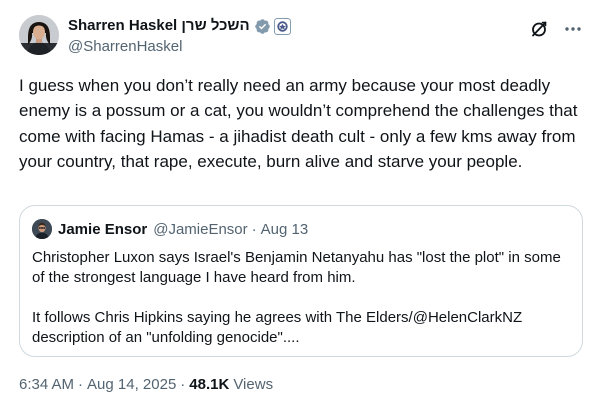 The image size is (597, 408). I want to click on avatar-image, so click(39, 35).